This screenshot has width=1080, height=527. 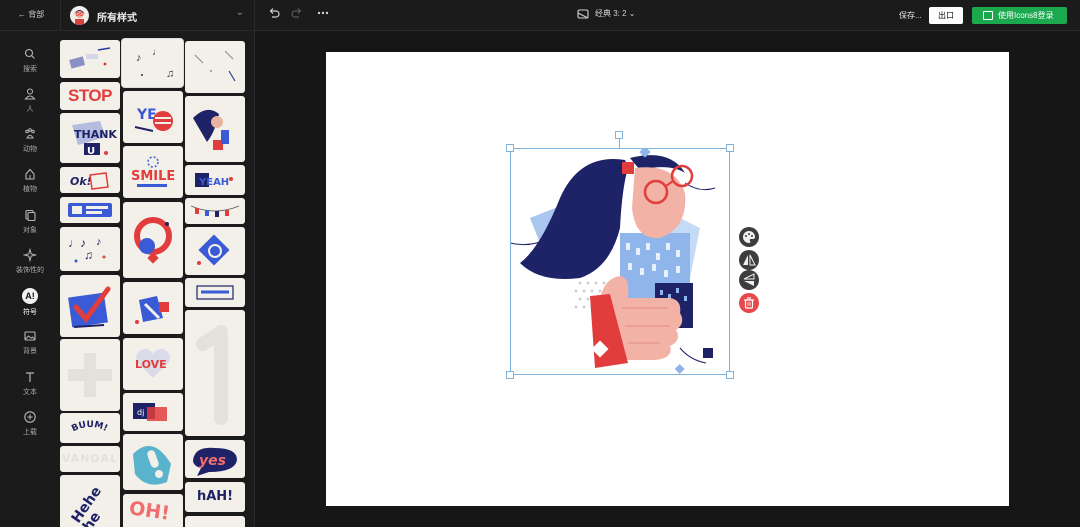 I want to click on sticker-text: BUUM!, so click(x=89, y=427).